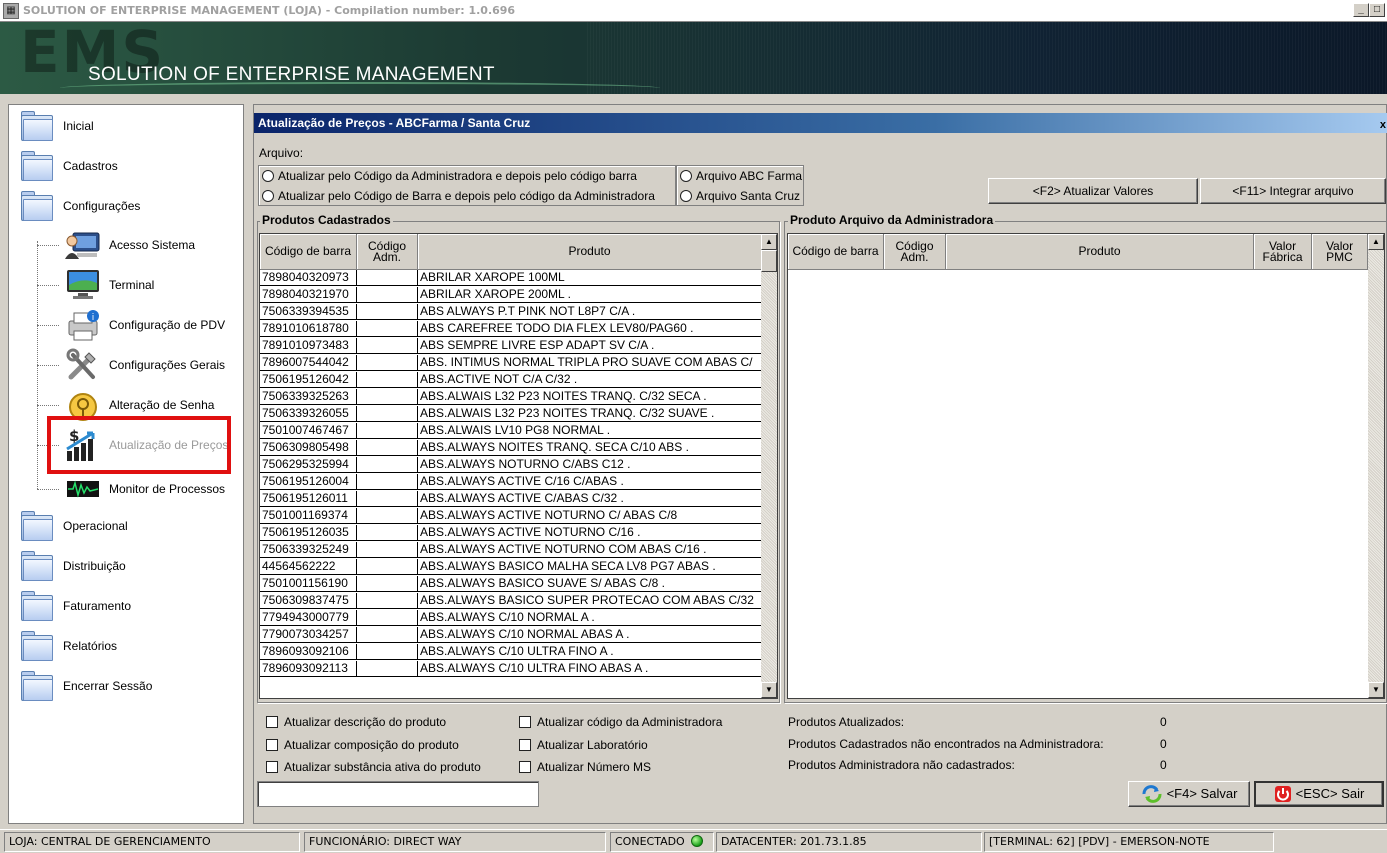  Describe the element at coordinates (73, 526) in the screenshot. I see `sidebar-item-operacional: Operacional` at that location.